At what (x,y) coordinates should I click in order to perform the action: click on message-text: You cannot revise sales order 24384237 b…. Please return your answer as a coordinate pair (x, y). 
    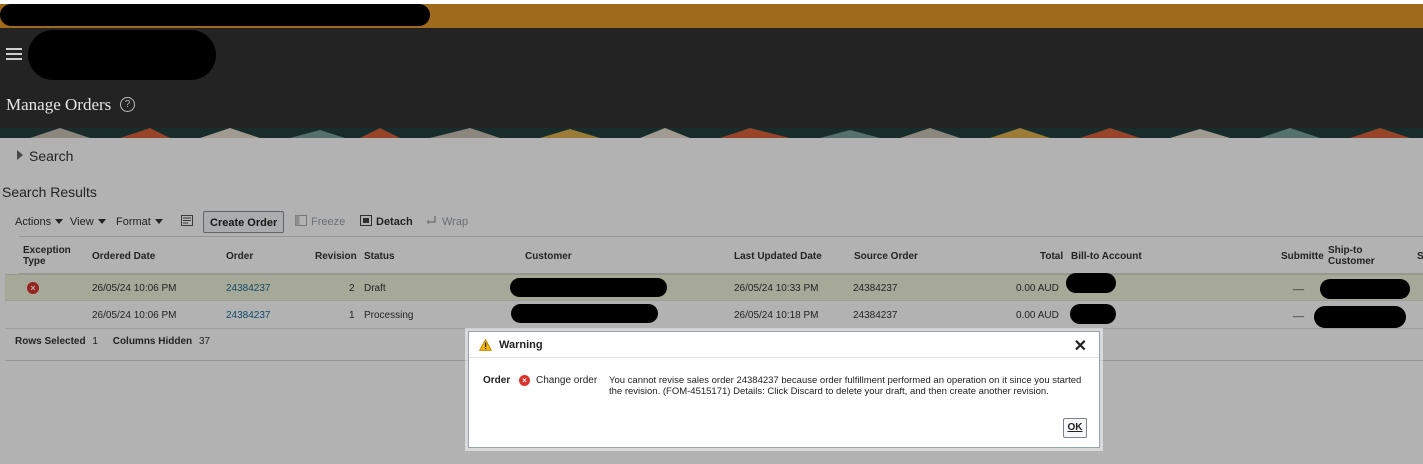
    Looking at the image, I should click on (845, 386).